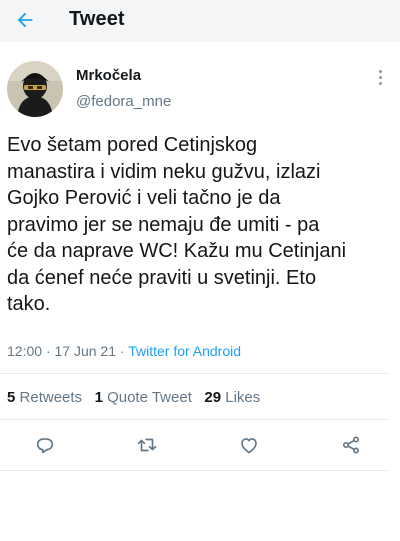 The image size is (400, 541). I want to click on retweets-count: 5, so click(11, 397).